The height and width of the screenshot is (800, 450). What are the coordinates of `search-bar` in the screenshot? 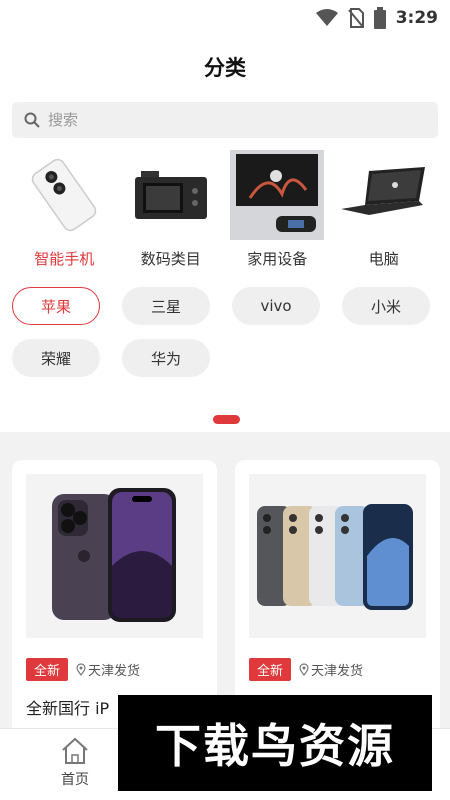 It's located at (225, 120).